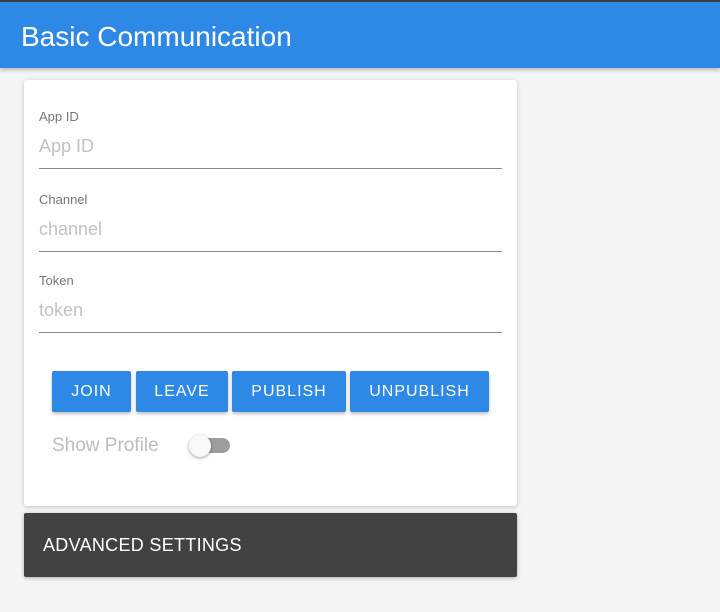 The height and width of the screenshot is (612, 720). Describe the element at coordinates (105, 445) in the screenshot. I see `show-profile-label: Show Profile` at that location.